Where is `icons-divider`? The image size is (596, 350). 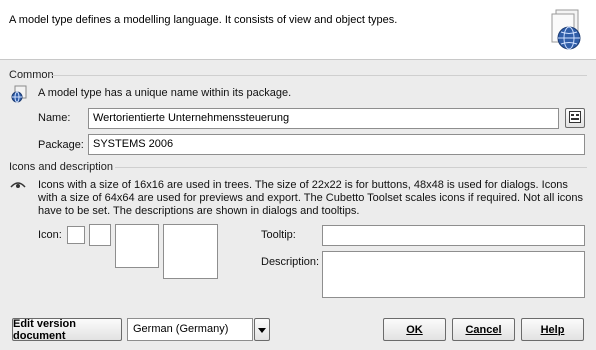
icons-divider is located at coordinates (351, 167).